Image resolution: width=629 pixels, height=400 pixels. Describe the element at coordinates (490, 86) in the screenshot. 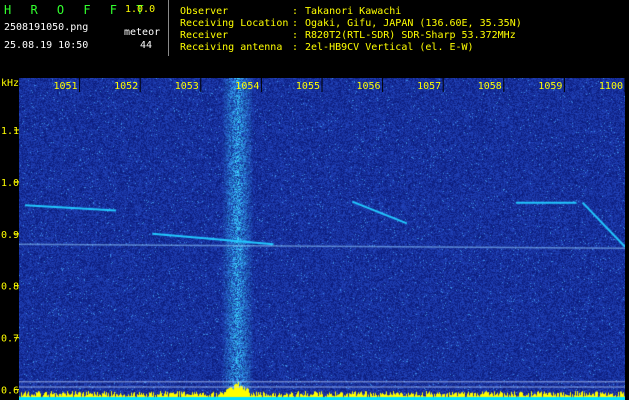

I see `x-tick-label: 1058` at that location.